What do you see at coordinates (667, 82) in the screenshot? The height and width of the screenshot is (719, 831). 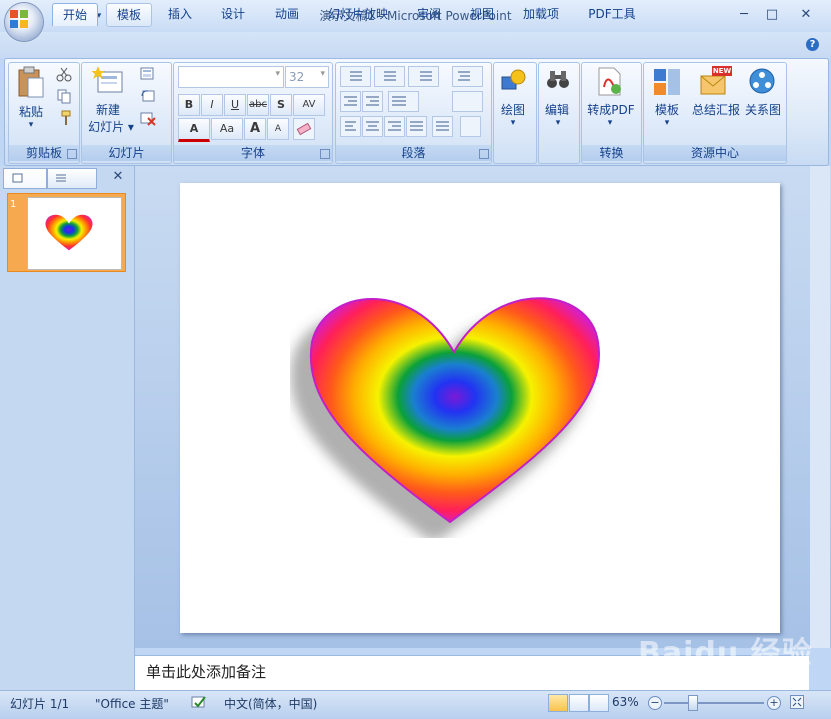 I see `template-icon` at bounding box center [667, 82].